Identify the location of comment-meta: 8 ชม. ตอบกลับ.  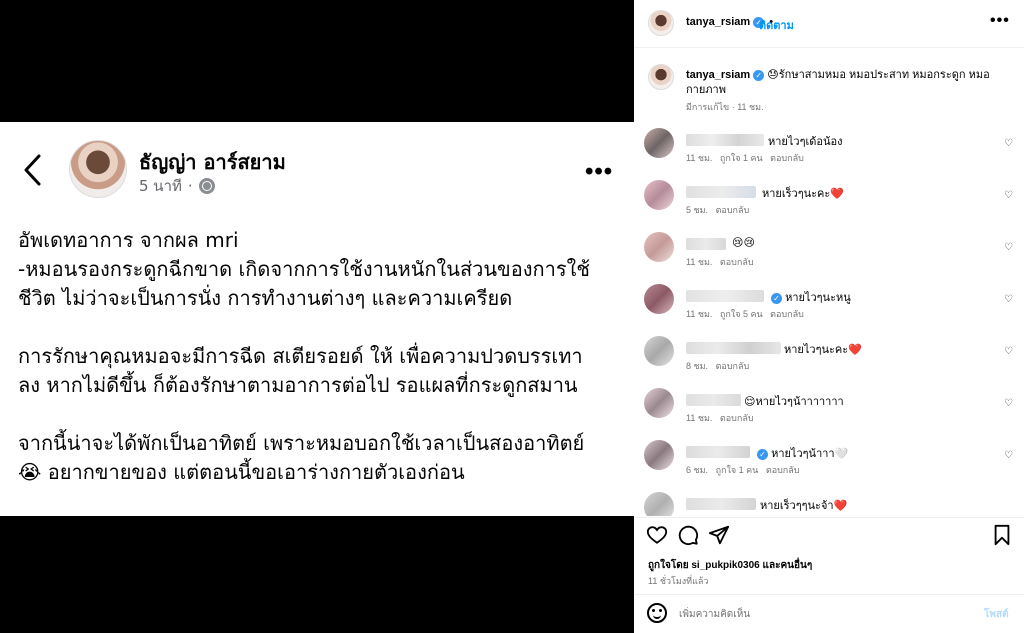
(717, 366).